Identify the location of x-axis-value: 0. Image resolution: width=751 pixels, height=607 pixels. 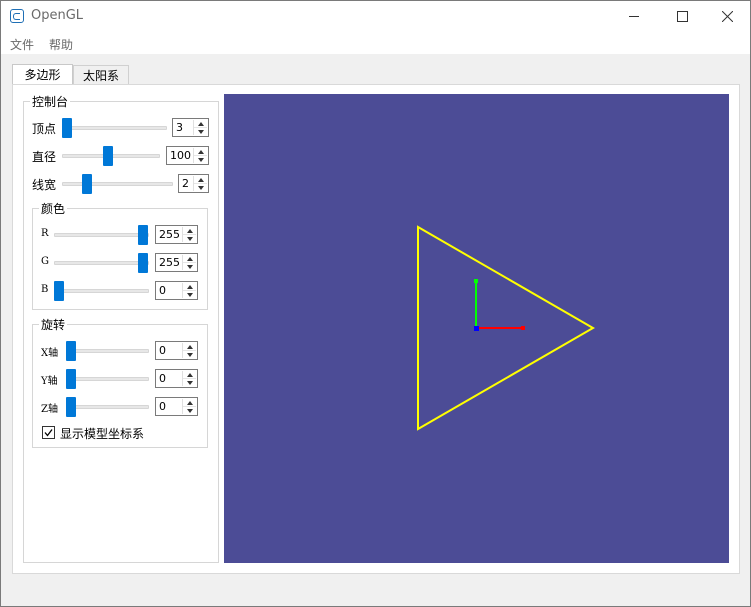
(162, 350).